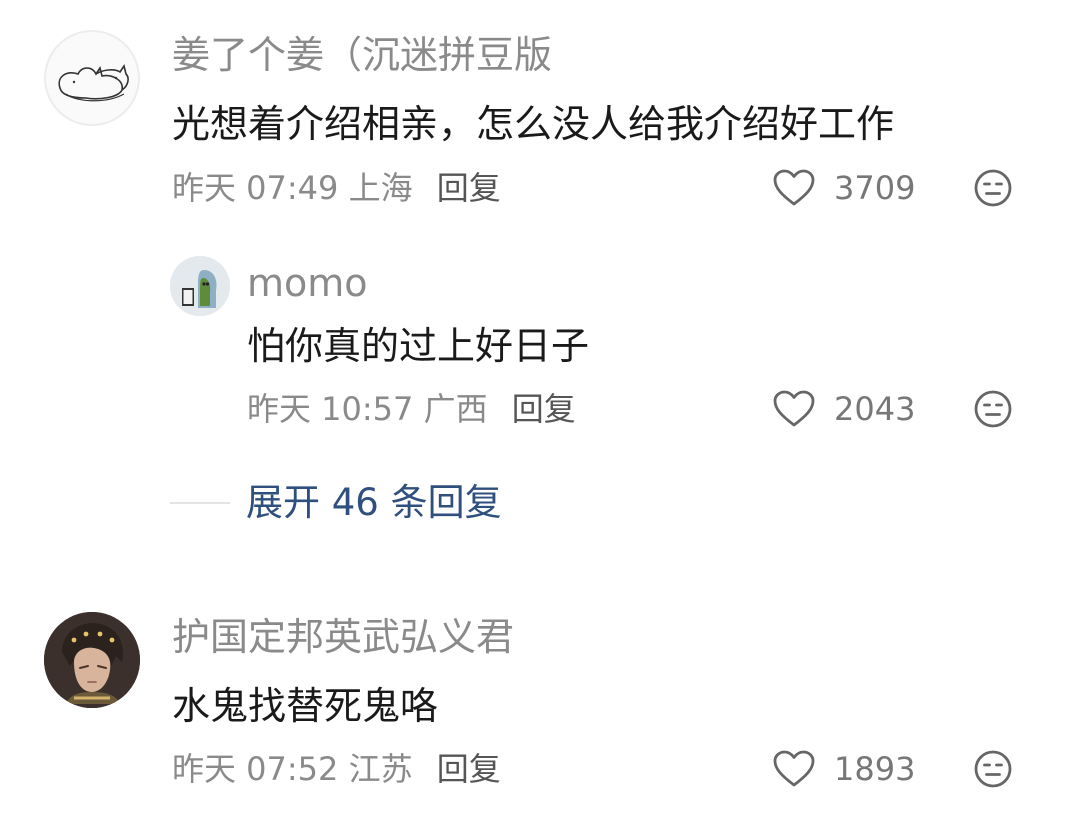 Image resolution: width=1079 pixels, height=817 pixels. I want to click on cats-sketch-icon, so click(93, 83).